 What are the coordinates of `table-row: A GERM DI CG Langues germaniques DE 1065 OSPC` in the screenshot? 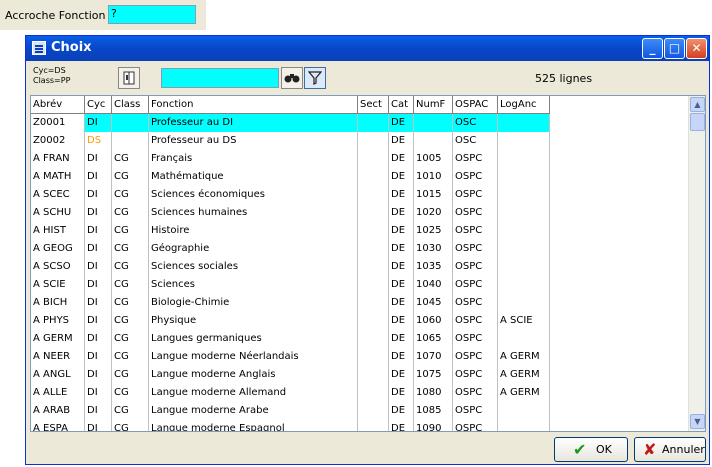 It's located at (290, 339).